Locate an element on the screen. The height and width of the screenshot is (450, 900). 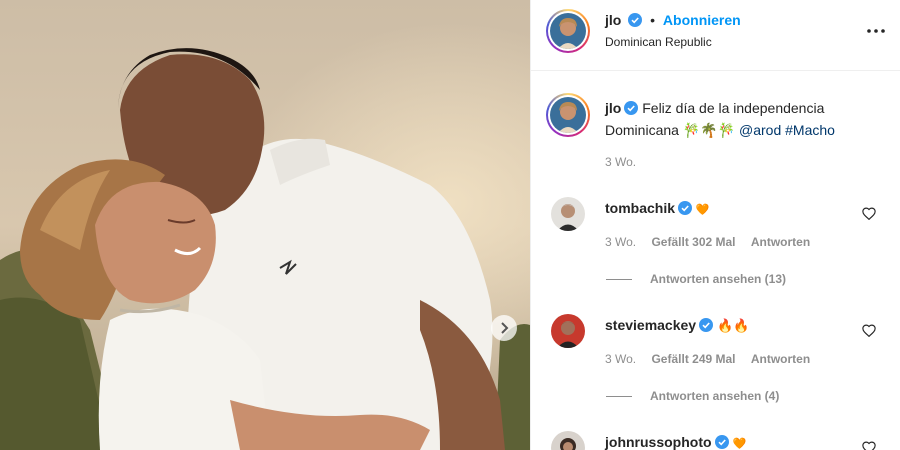
comment-meta: 3 Wo. Gefällt 302 Mal Antworten is located at coordinates (707, 242).